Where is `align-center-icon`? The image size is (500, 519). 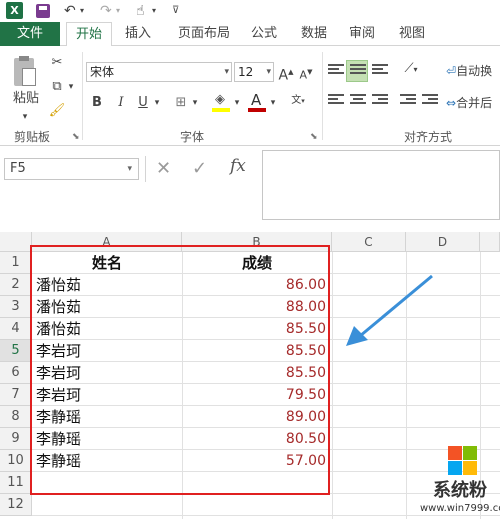 align-center-icon is located at coordinates (358, 101).